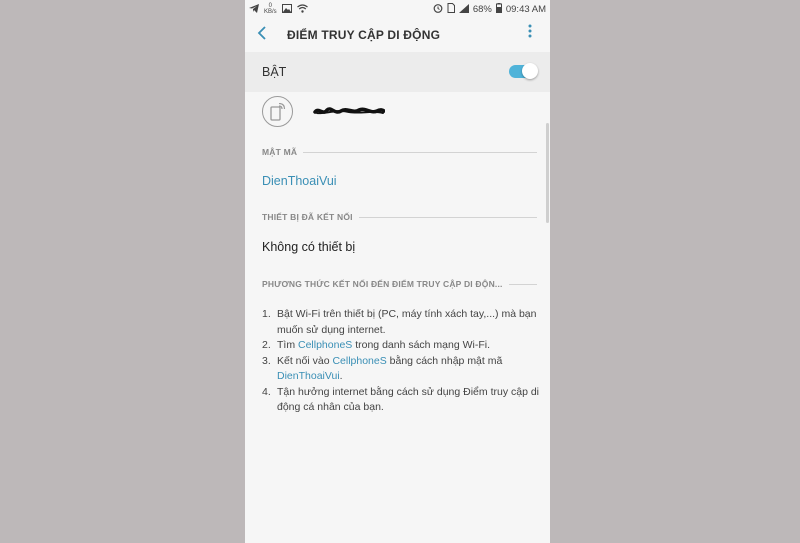  What do you see at coordinates (547, 173) in the screenshot?
I see `scrollbar` at bounding box center [547, 173].